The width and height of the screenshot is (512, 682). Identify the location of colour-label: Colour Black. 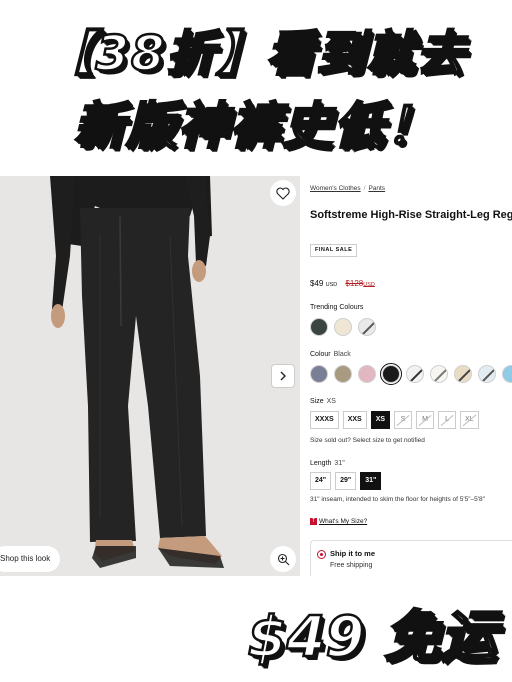
(330, 354).